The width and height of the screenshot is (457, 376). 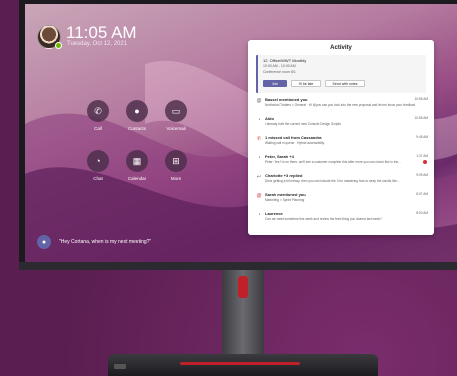 I want to click on app-label: Call, so click(x=98, y=128).